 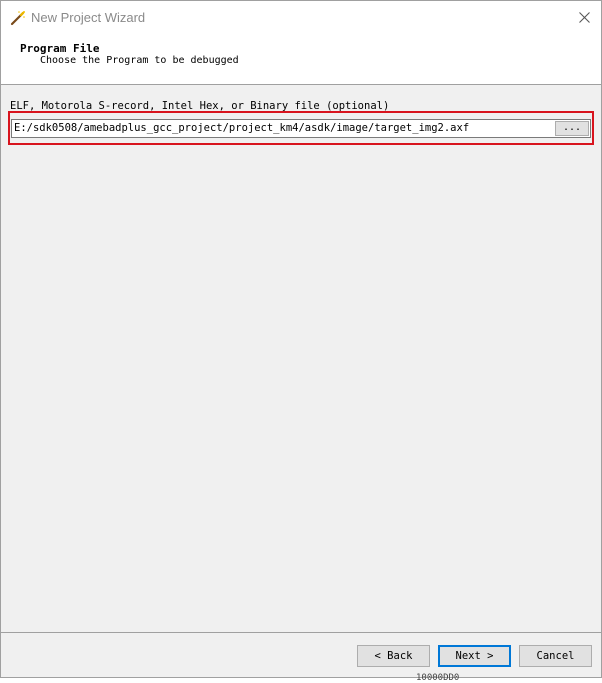 I want to click on window-title: New Project Wizard, so click(x=88, y=17).